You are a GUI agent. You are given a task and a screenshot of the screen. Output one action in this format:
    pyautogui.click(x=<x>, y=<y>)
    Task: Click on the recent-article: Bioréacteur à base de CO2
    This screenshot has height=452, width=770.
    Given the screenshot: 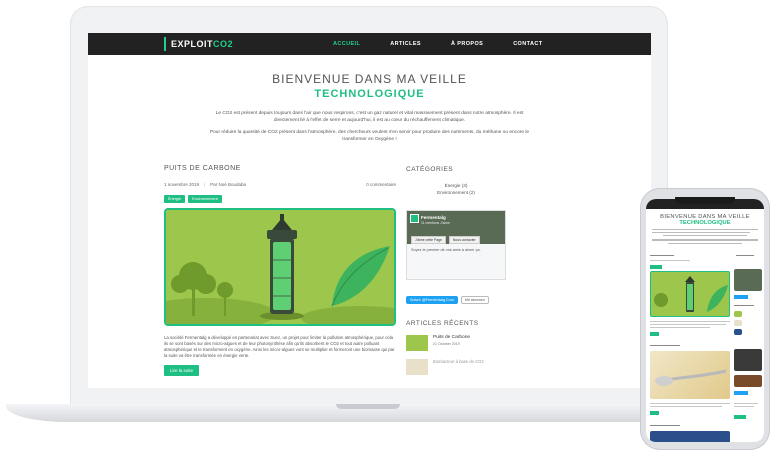 What is the action you would take?
    pyautogui.click(x=456, y=367)
    